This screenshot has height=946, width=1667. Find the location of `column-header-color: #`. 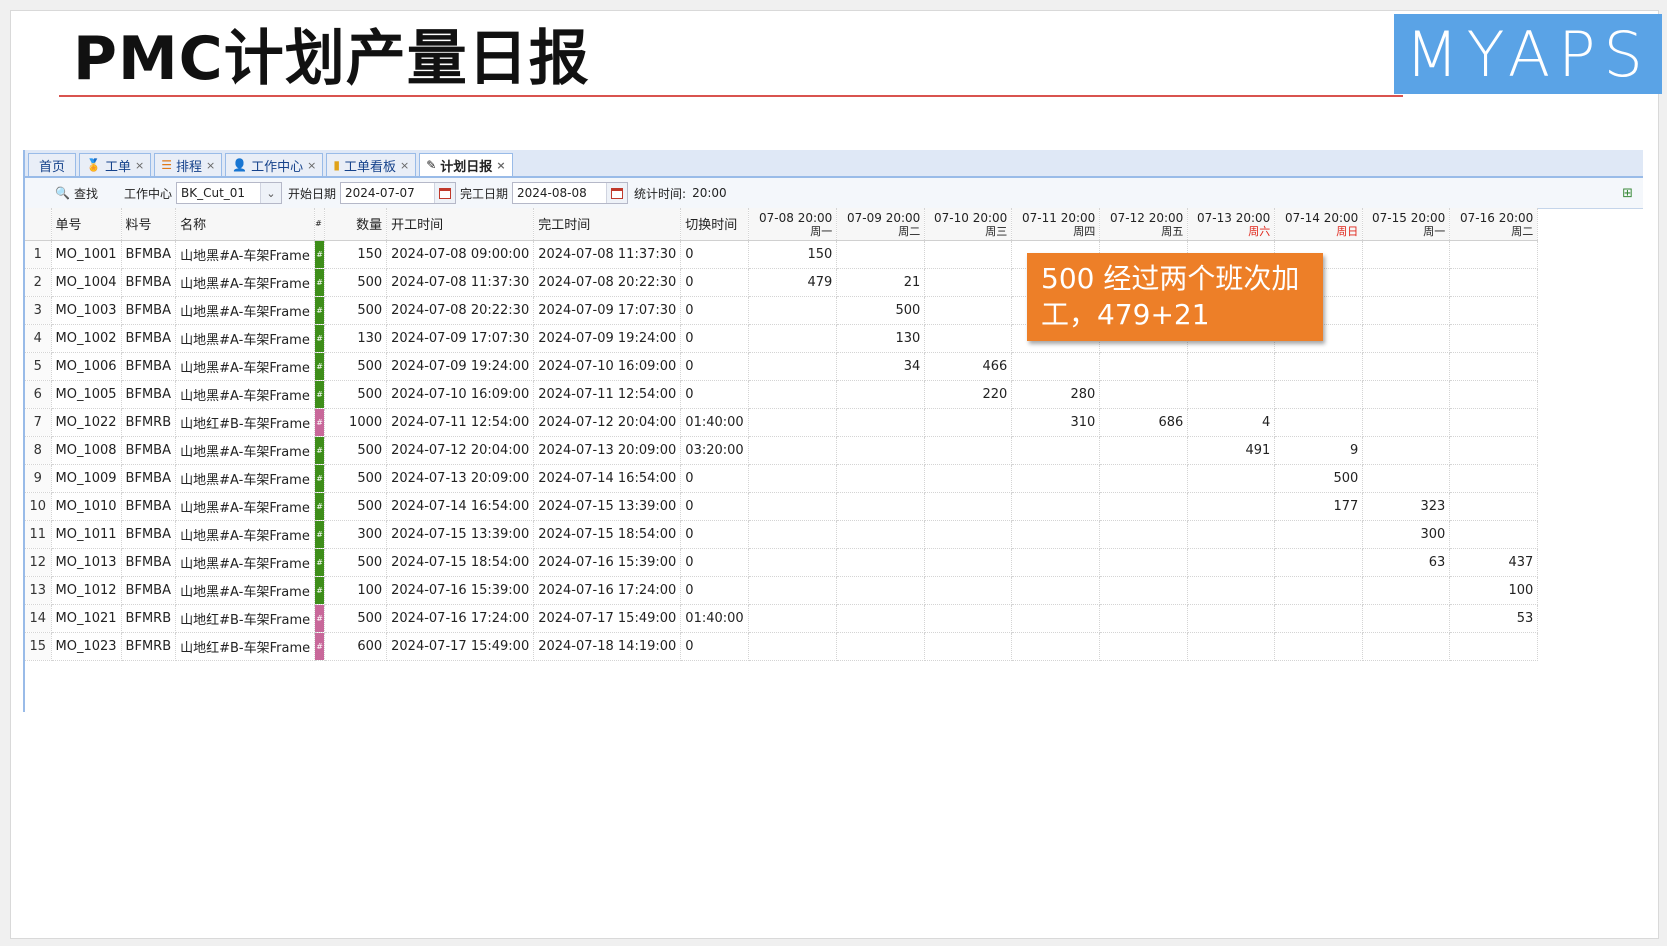

column-header-color: # is located at coordinates (320, 224).